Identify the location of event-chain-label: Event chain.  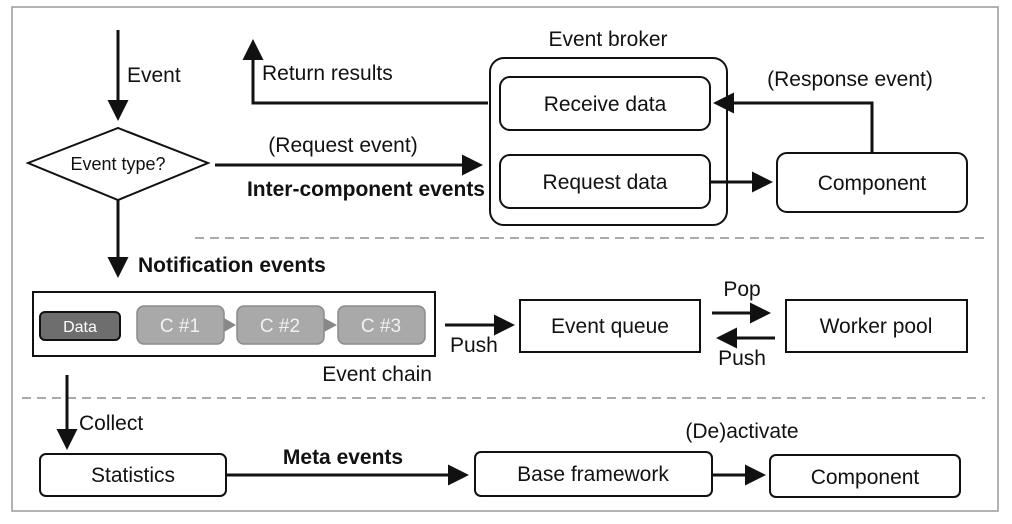
(377, 374).